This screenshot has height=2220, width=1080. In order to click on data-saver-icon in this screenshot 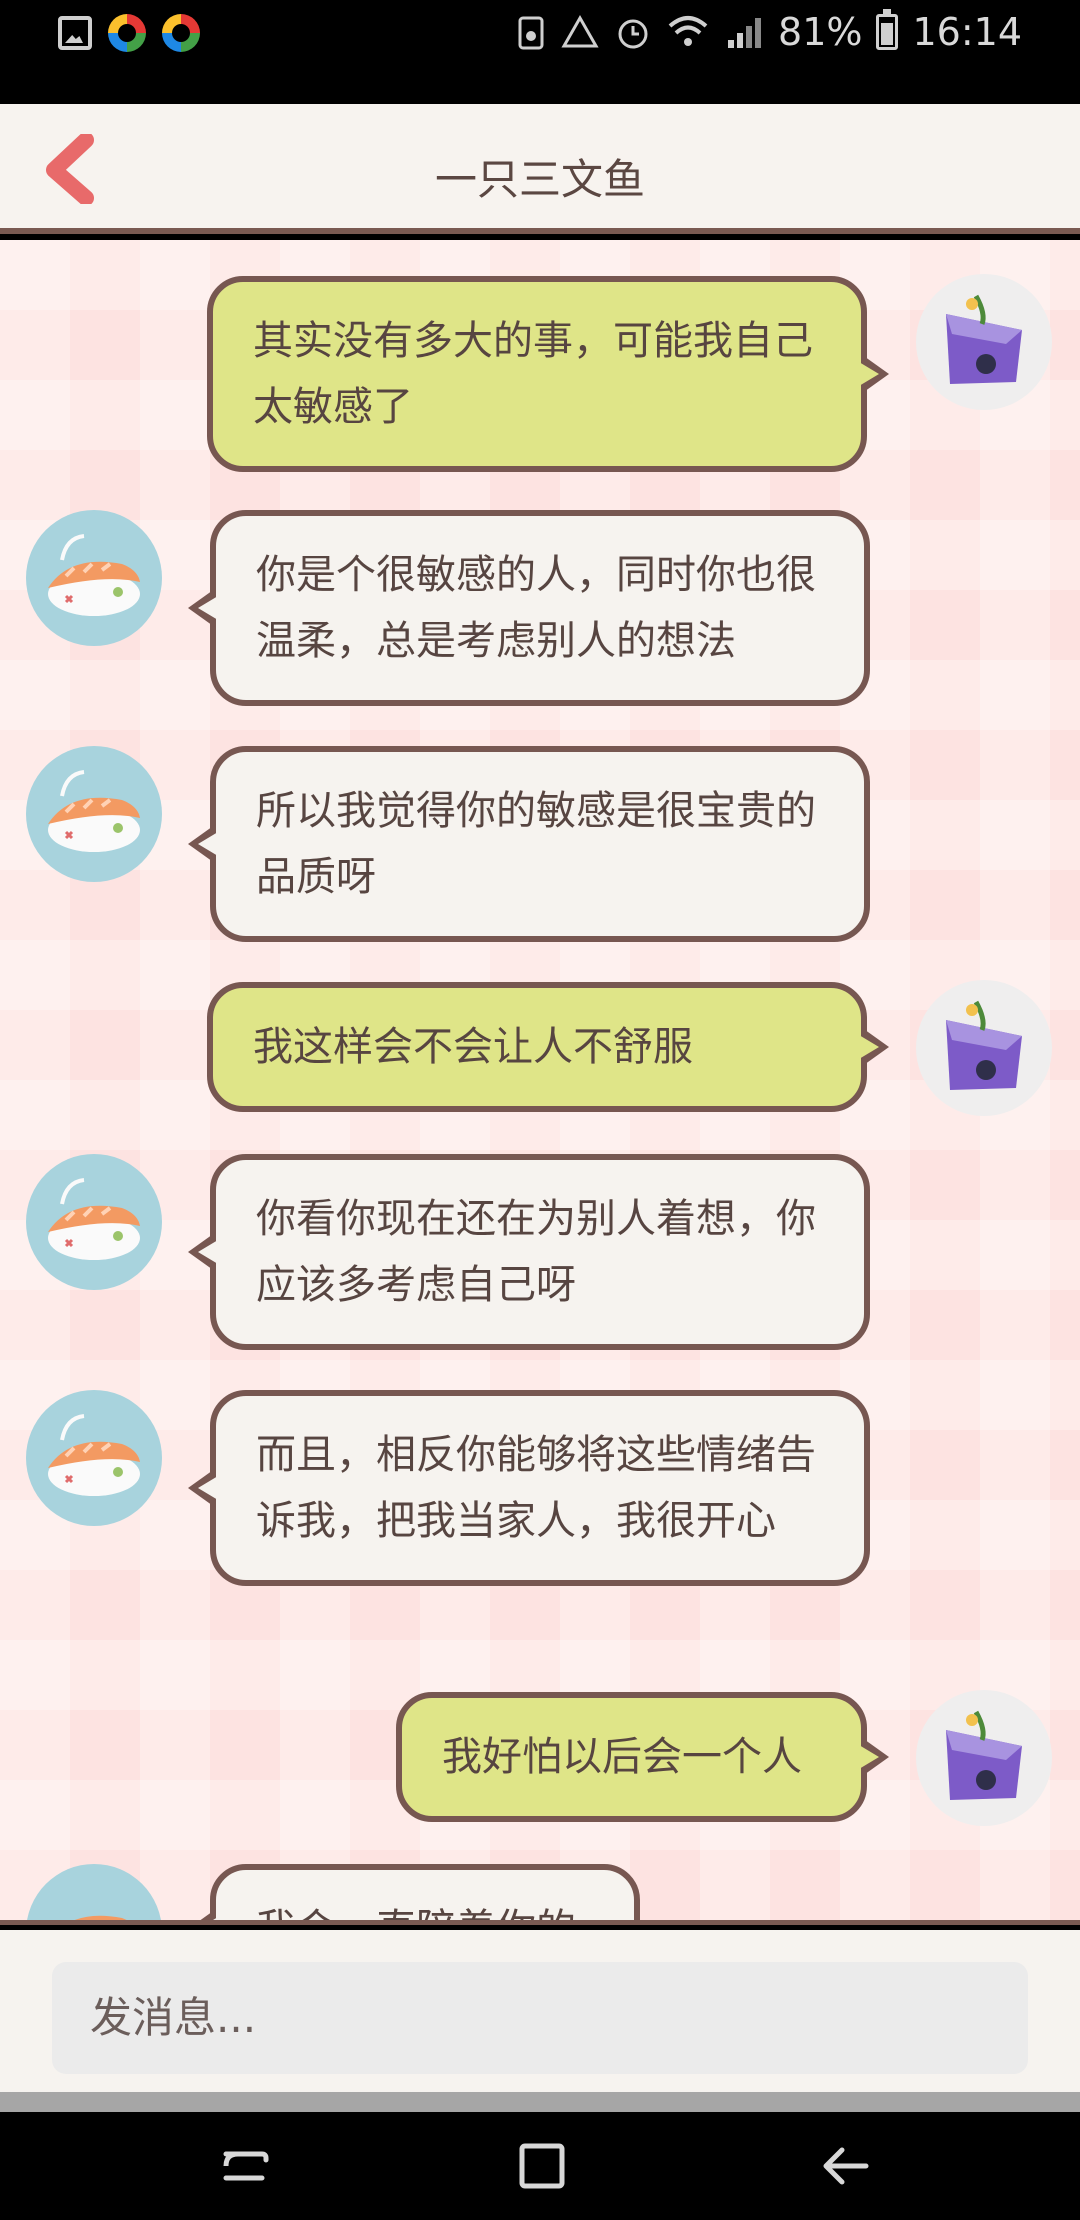, I will do `click(580, 31)`.